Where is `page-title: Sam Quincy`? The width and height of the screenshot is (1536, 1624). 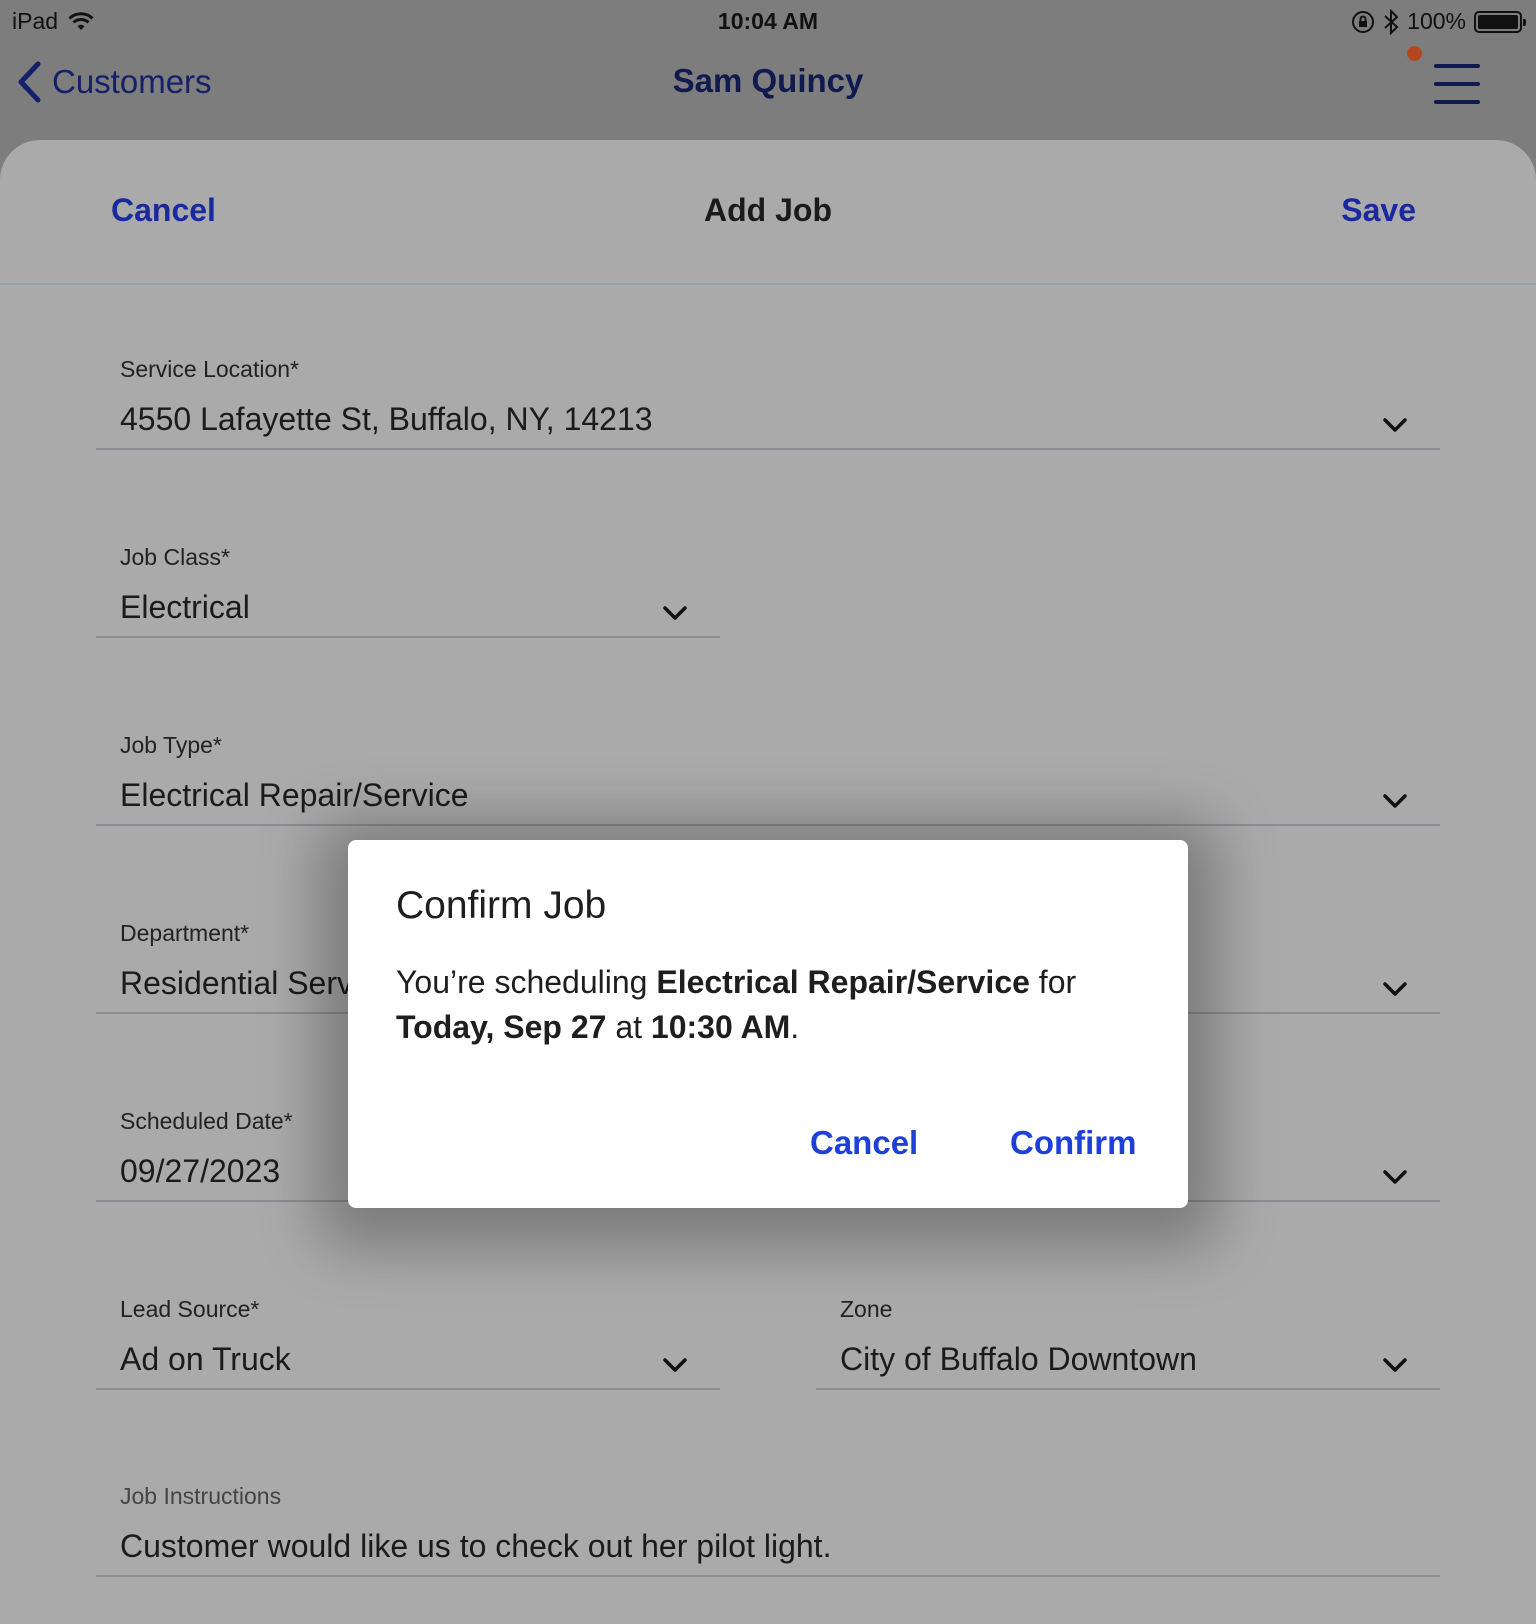 page-title: Sam Quincy is located at coordinates (768, 80).